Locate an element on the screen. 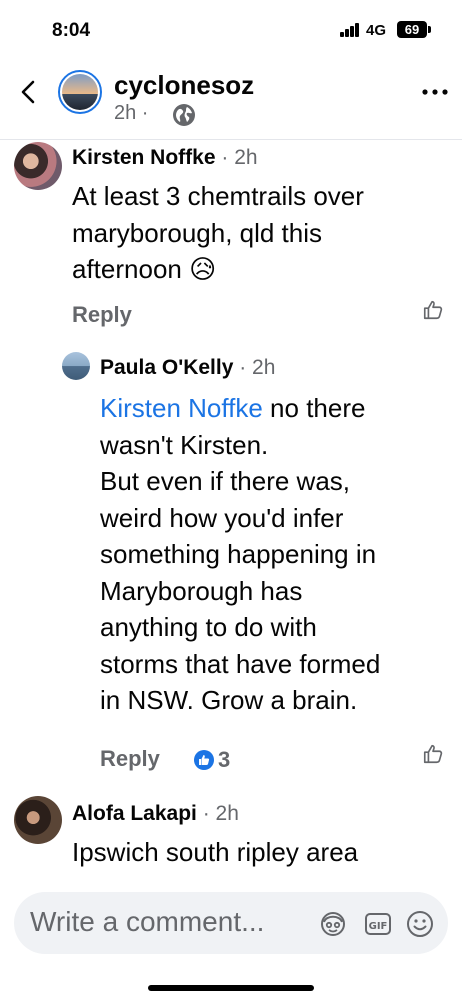 The width and height of the screenshot is (462, 1000). reaction-summary: 3 is located at coordinates (212, 760).